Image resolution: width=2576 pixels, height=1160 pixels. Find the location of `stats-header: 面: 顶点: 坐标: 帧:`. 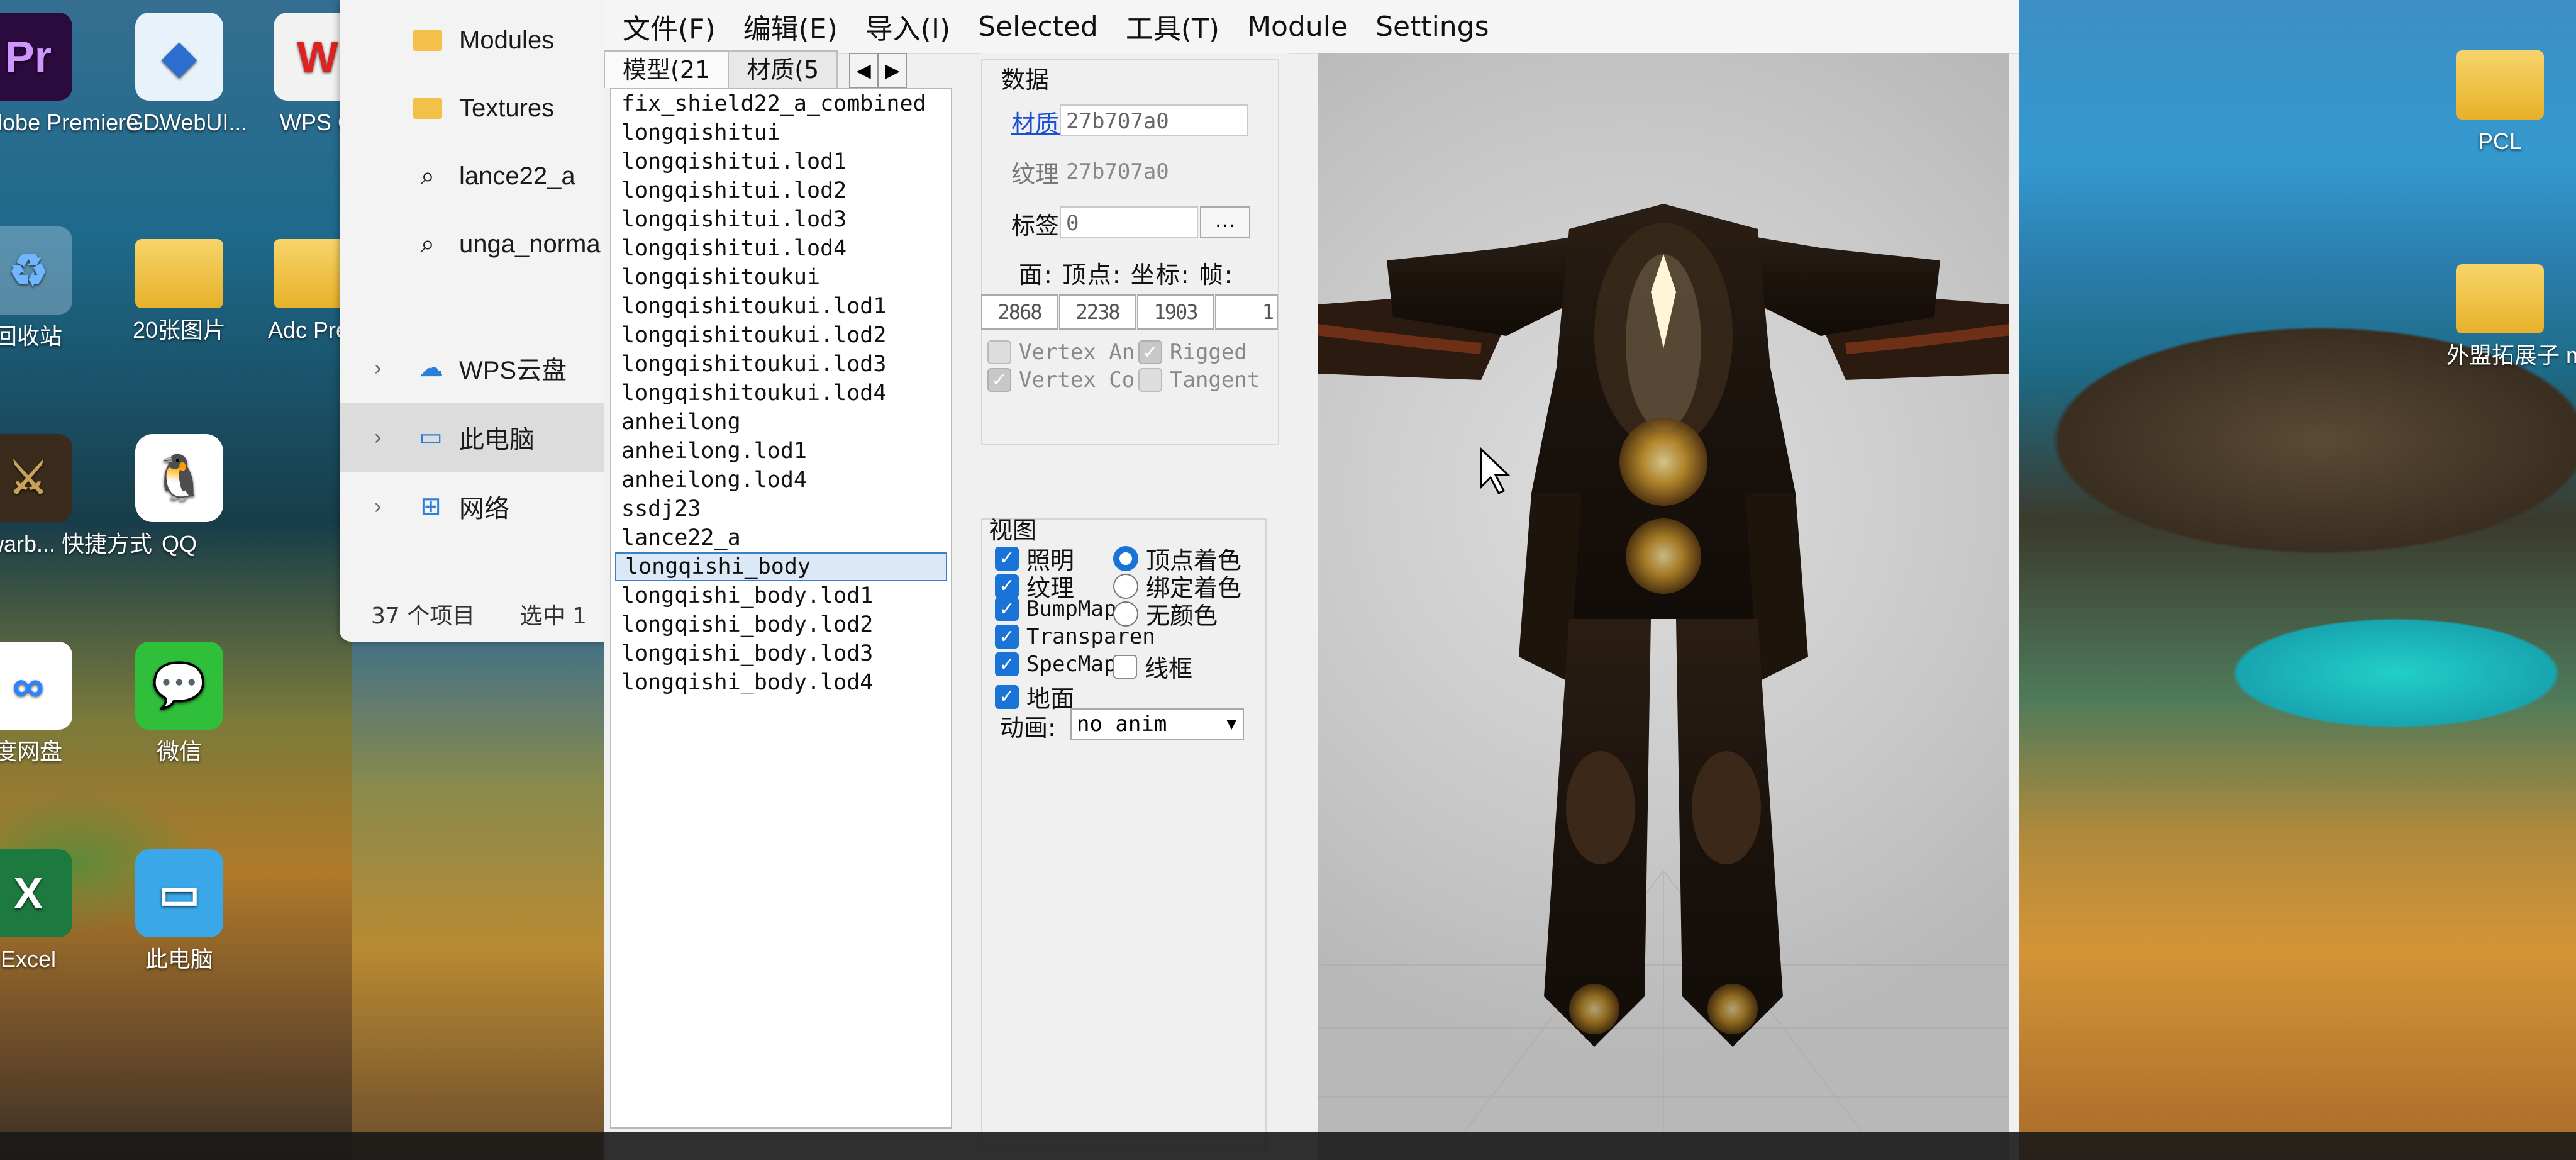

stats-header: 面: 顶点: 坐标: 帧: is located at coordinates (1126, 275).